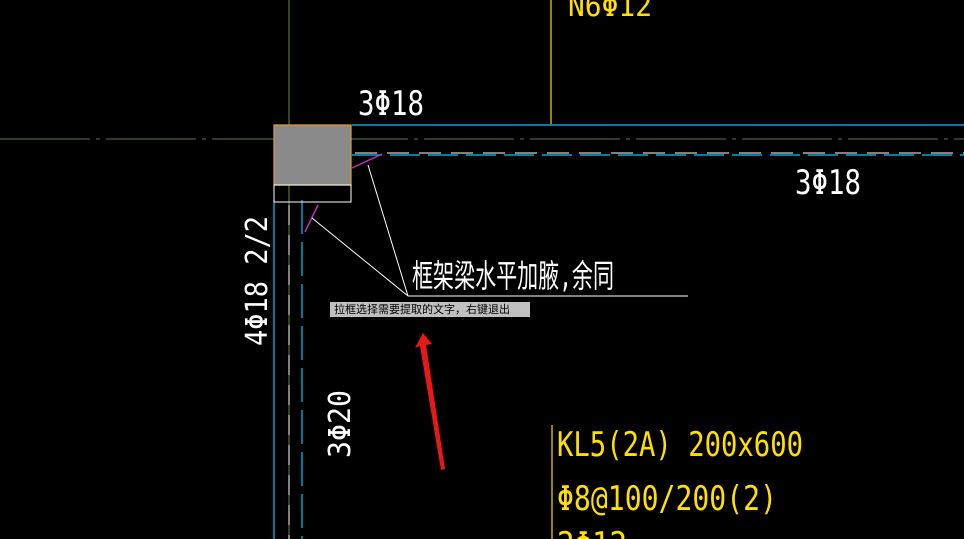 This screenshot has height=539, width=964. I want to click on haunch-line-top, so click(367, 161).